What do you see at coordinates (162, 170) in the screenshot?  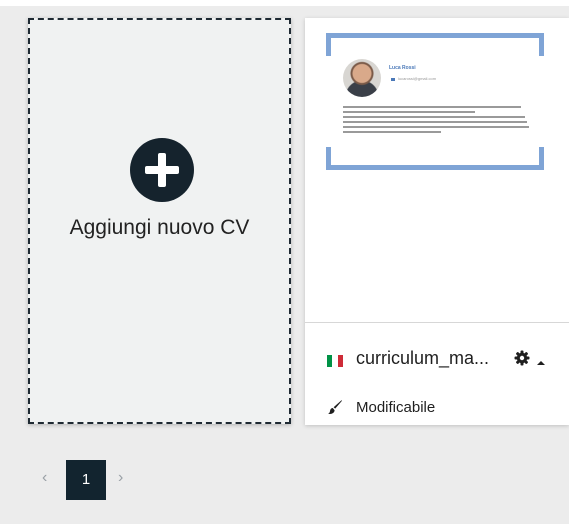 I see `plus-circle-icon` at bounding box center [162, 170].